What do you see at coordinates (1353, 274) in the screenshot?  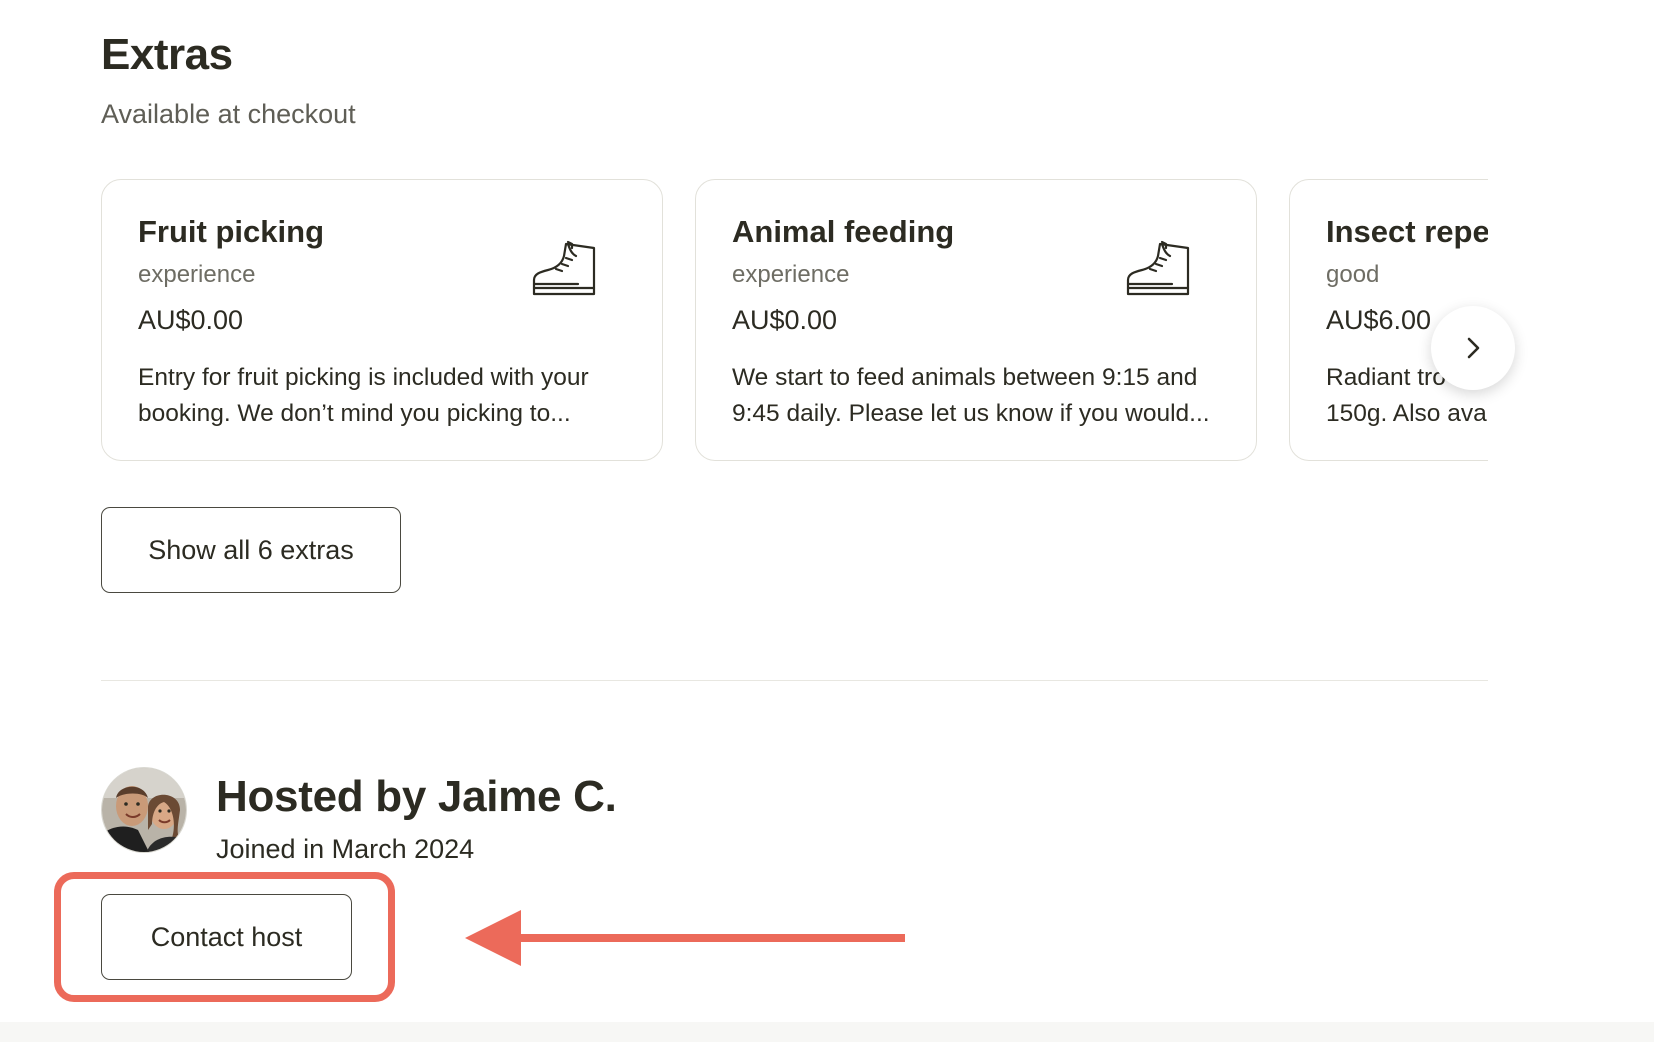 I see `extra-card-type: good` at bounding box center [1353, 274].